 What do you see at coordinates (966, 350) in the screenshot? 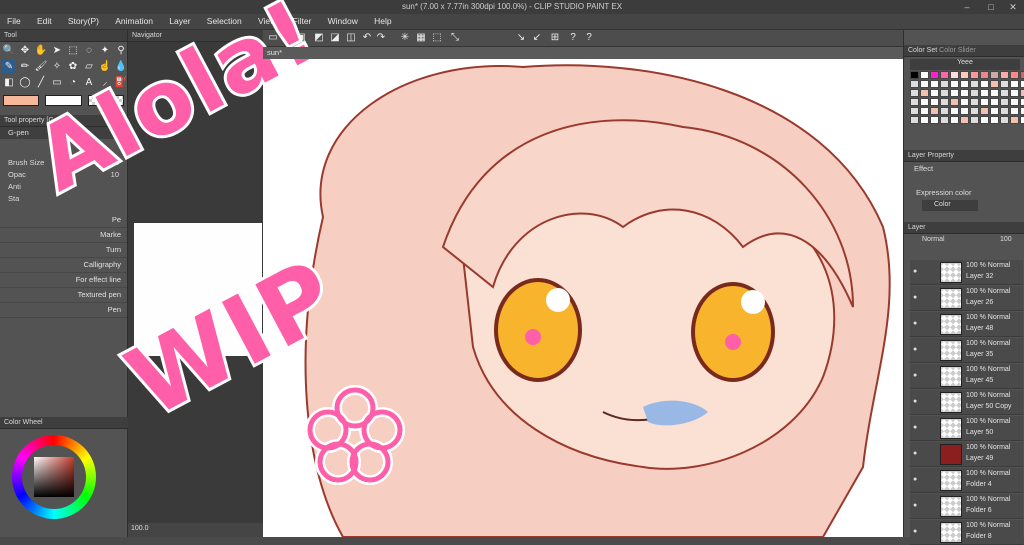
I see `layer-row: ● 100 % Normal Layer 35` at bounding box center [966, 350].